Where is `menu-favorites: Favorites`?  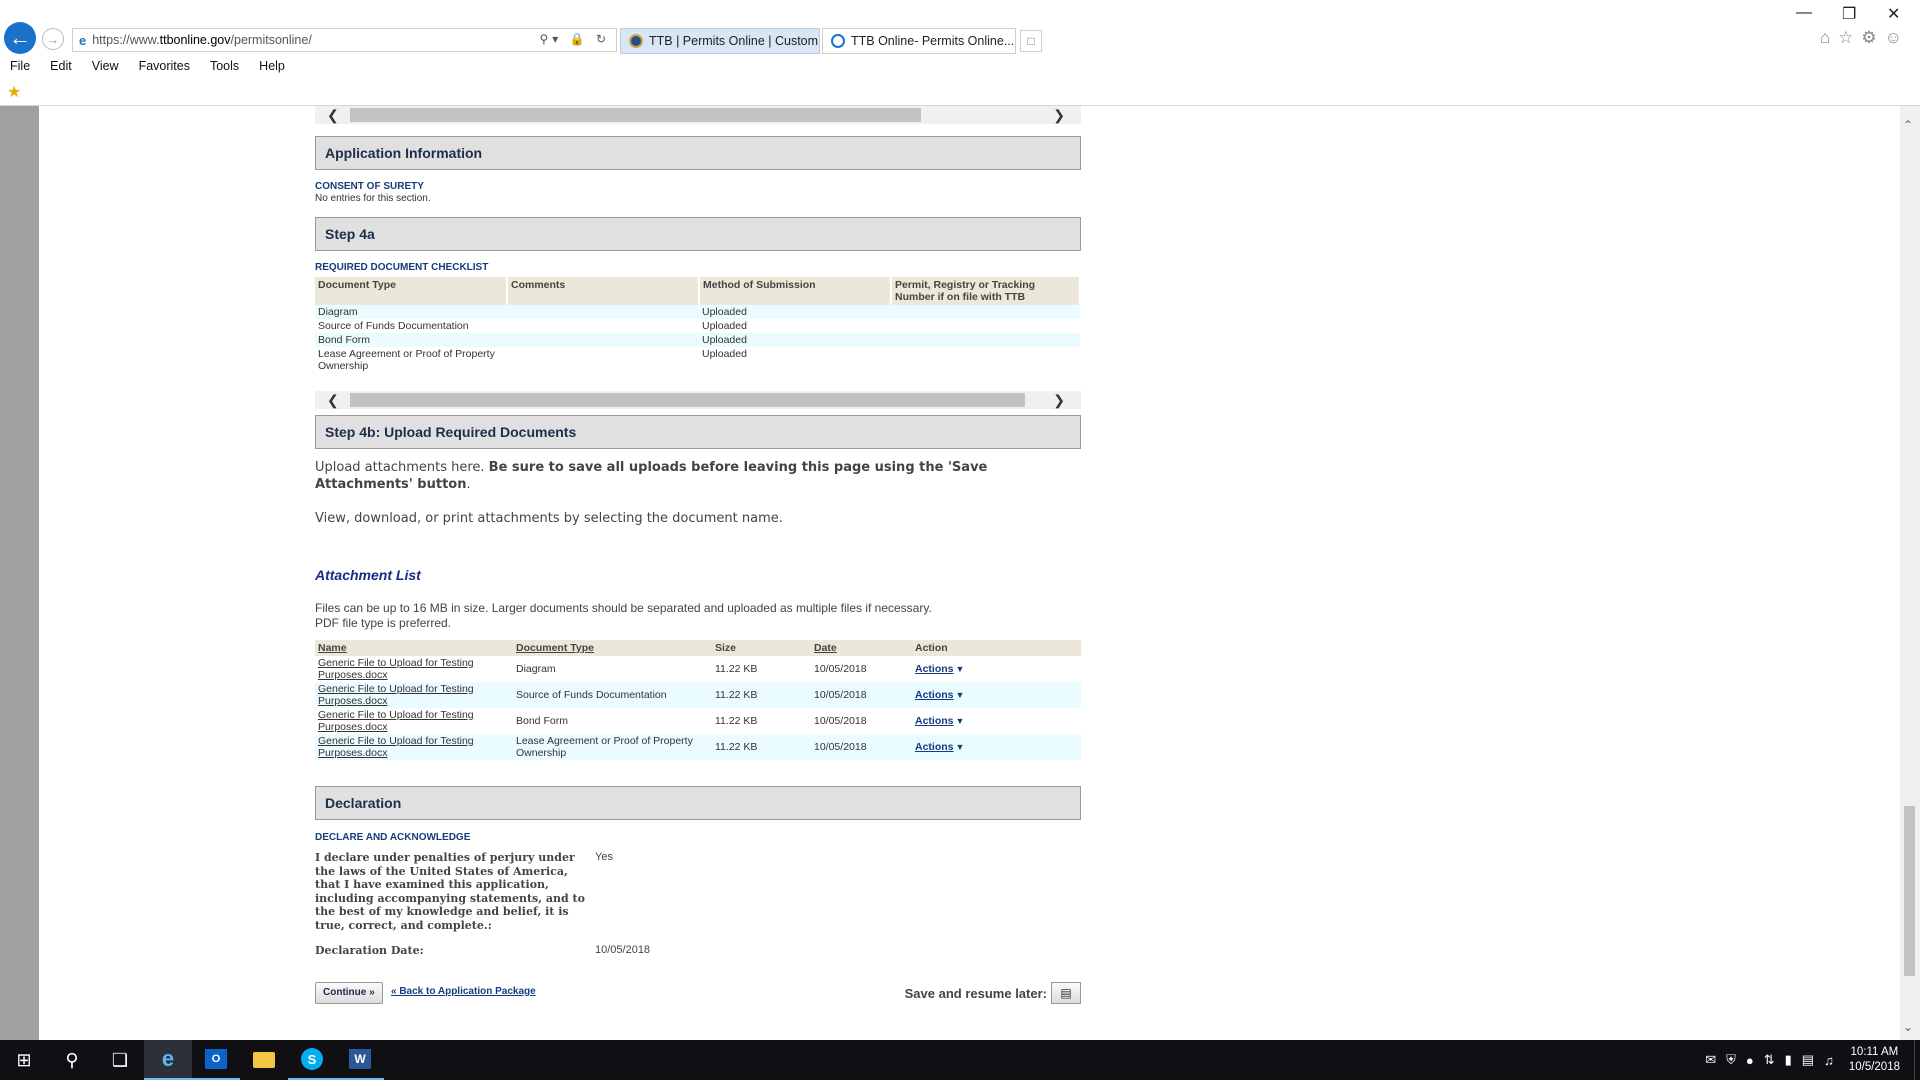 menu-favorites: Favorites is located at coordinates (164, 66).